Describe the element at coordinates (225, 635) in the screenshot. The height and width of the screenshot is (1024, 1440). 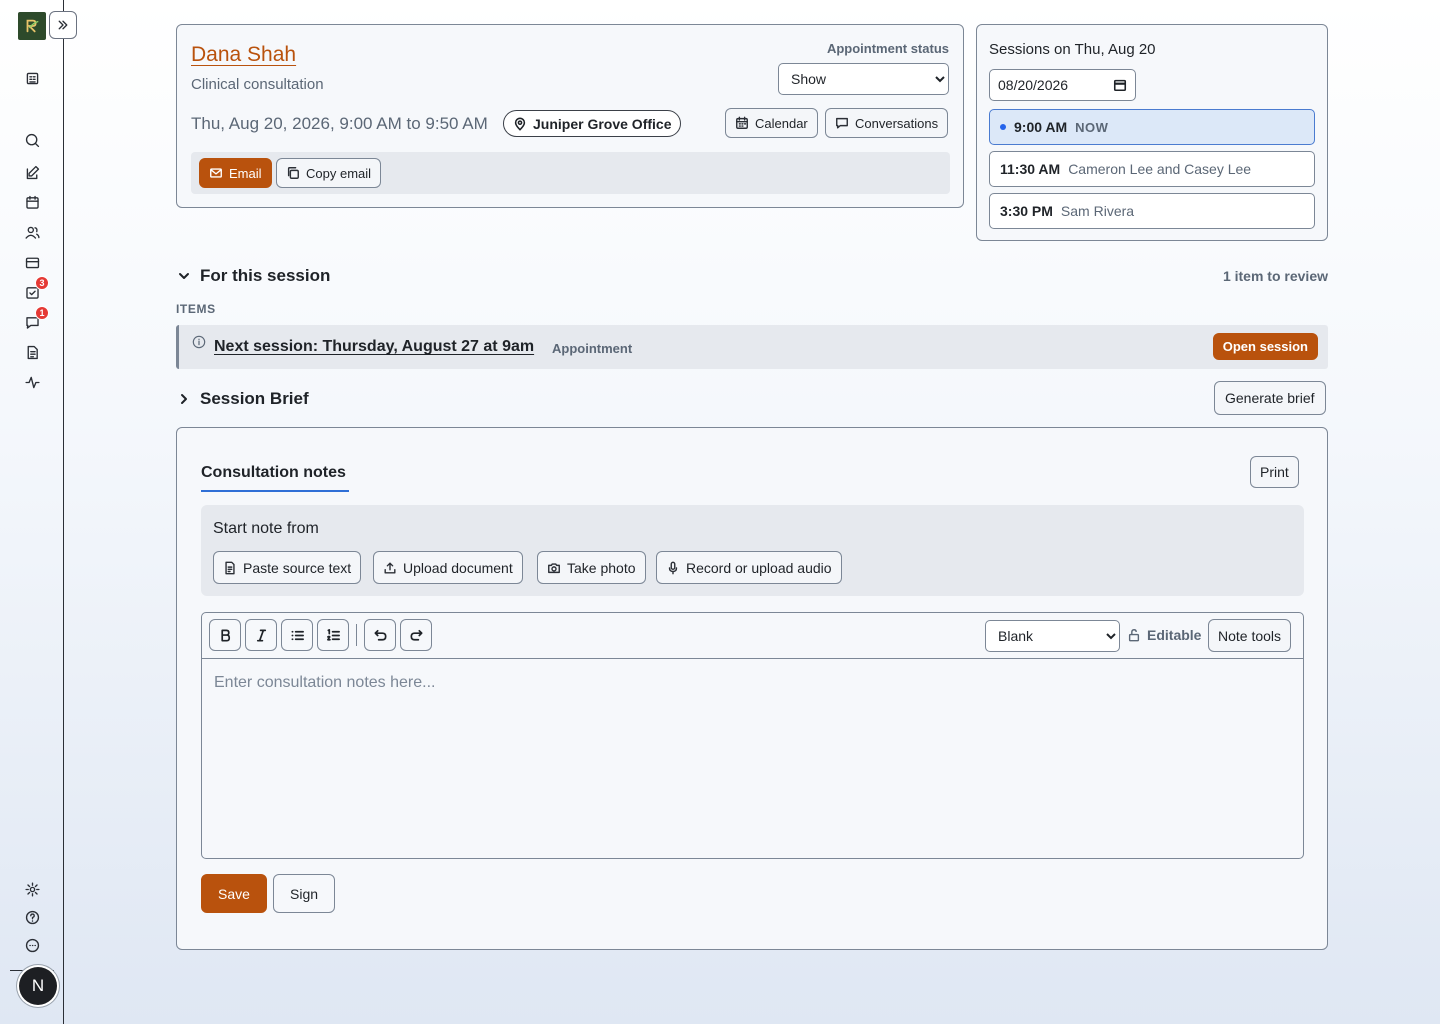
I see `bold-button` at that location.